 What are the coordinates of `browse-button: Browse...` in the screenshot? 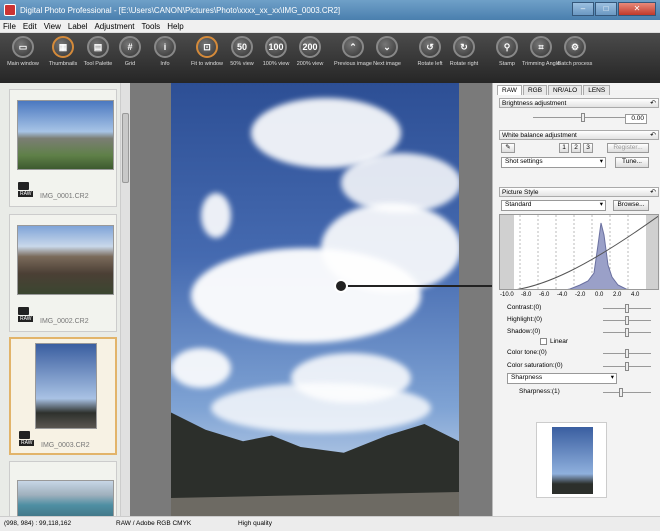 It's located at (631, 205).